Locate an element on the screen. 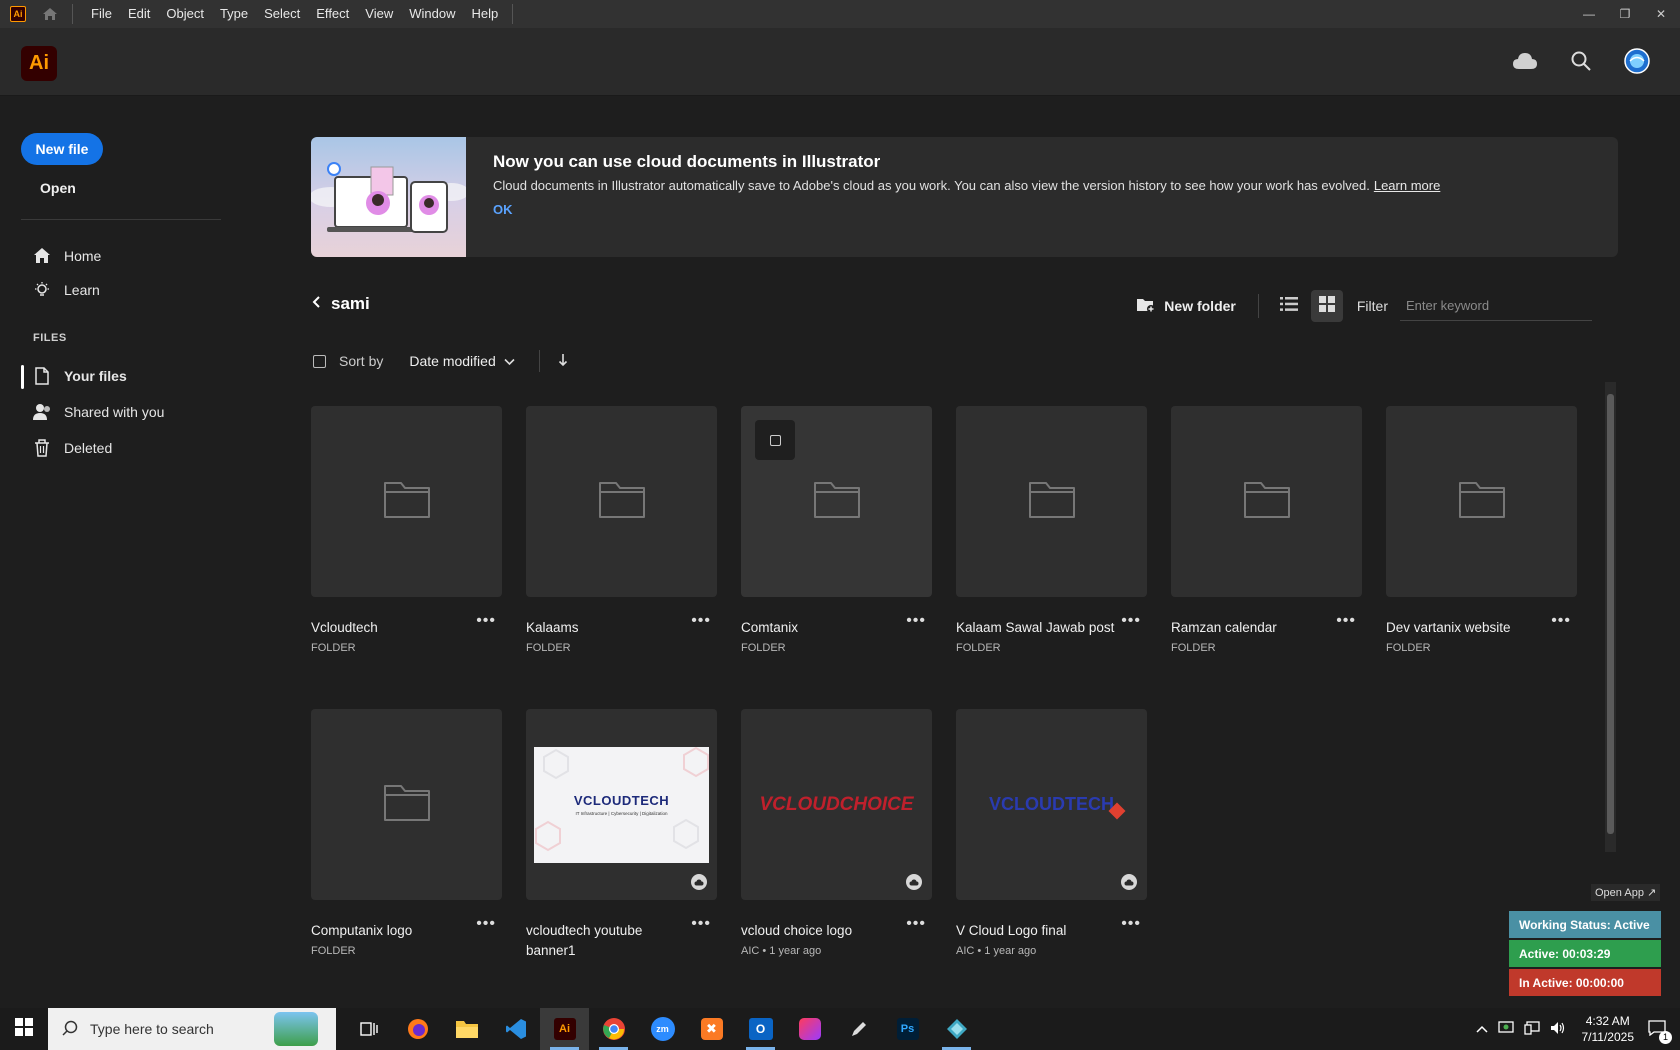 The width and height of the screenshot is (1680, 1050). avatar is located at coordinates (1637, 61).